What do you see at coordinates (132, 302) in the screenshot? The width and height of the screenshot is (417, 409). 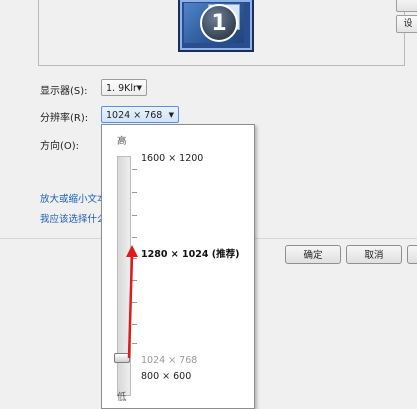 I see `red-arrow-annotation` at bounding box center [132, 302].